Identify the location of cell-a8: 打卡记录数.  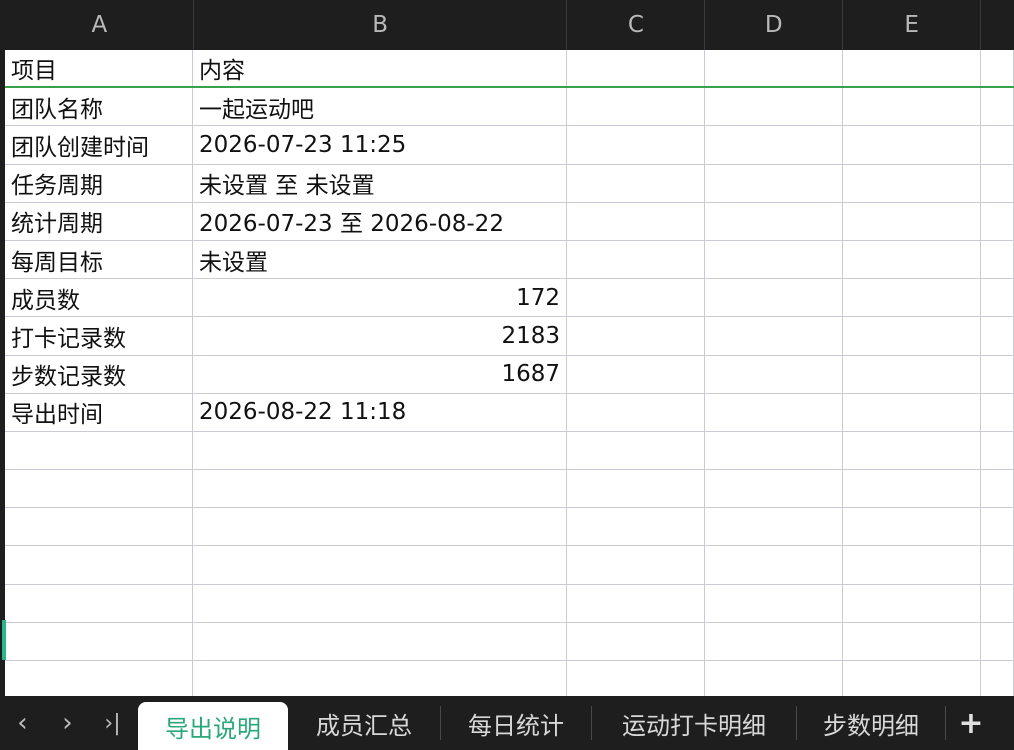
(99, 336).